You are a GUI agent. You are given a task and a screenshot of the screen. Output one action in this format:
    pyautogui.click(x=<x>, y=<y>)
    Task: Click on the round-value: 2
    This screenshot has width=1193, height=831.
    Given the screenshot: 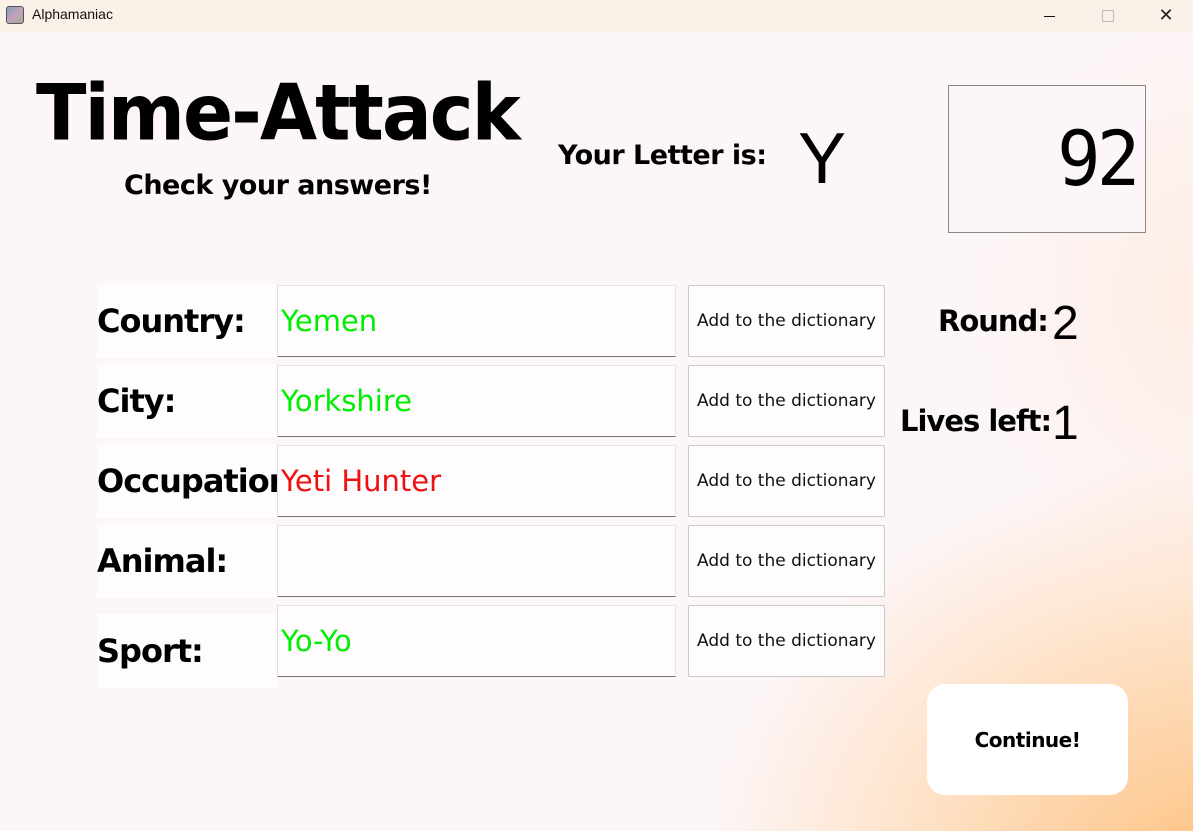 What is the action you would take?
    pyautogui.click(x=1065, y=323)
    